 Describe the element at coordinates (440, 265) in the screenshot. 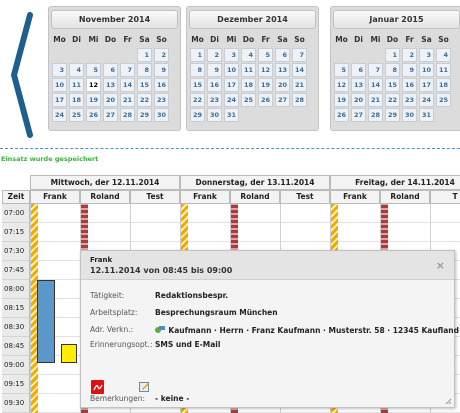

I see `close-icon: ×` at that location.